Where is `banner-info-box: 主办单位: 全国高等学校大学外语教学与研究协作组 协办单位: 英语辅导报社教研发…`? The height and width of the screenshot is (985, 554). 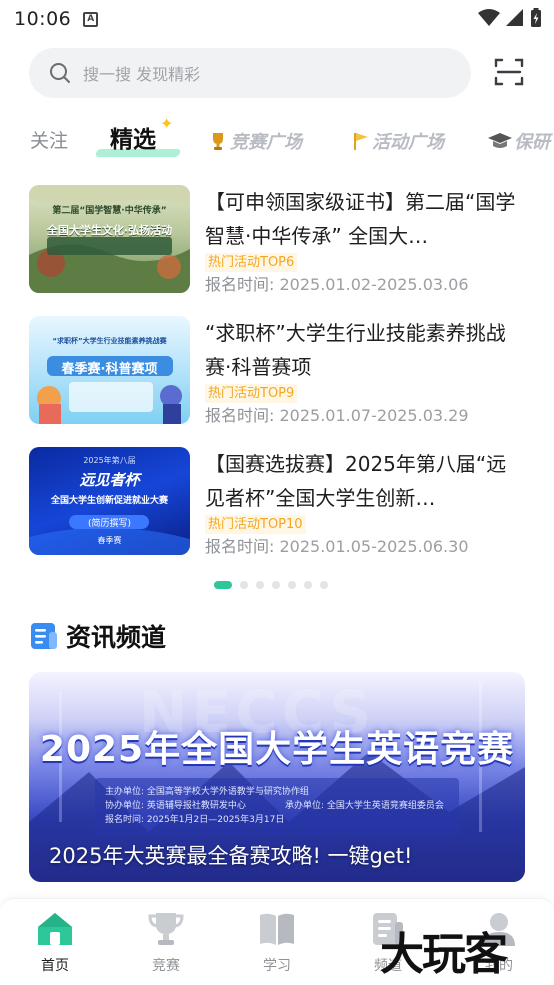
banner-info-box: 主办单位: 全国高等学校大学外语教学与研究协作组 协办单位: 英语辅导报社教研发… is located at coordinates (277, 807).